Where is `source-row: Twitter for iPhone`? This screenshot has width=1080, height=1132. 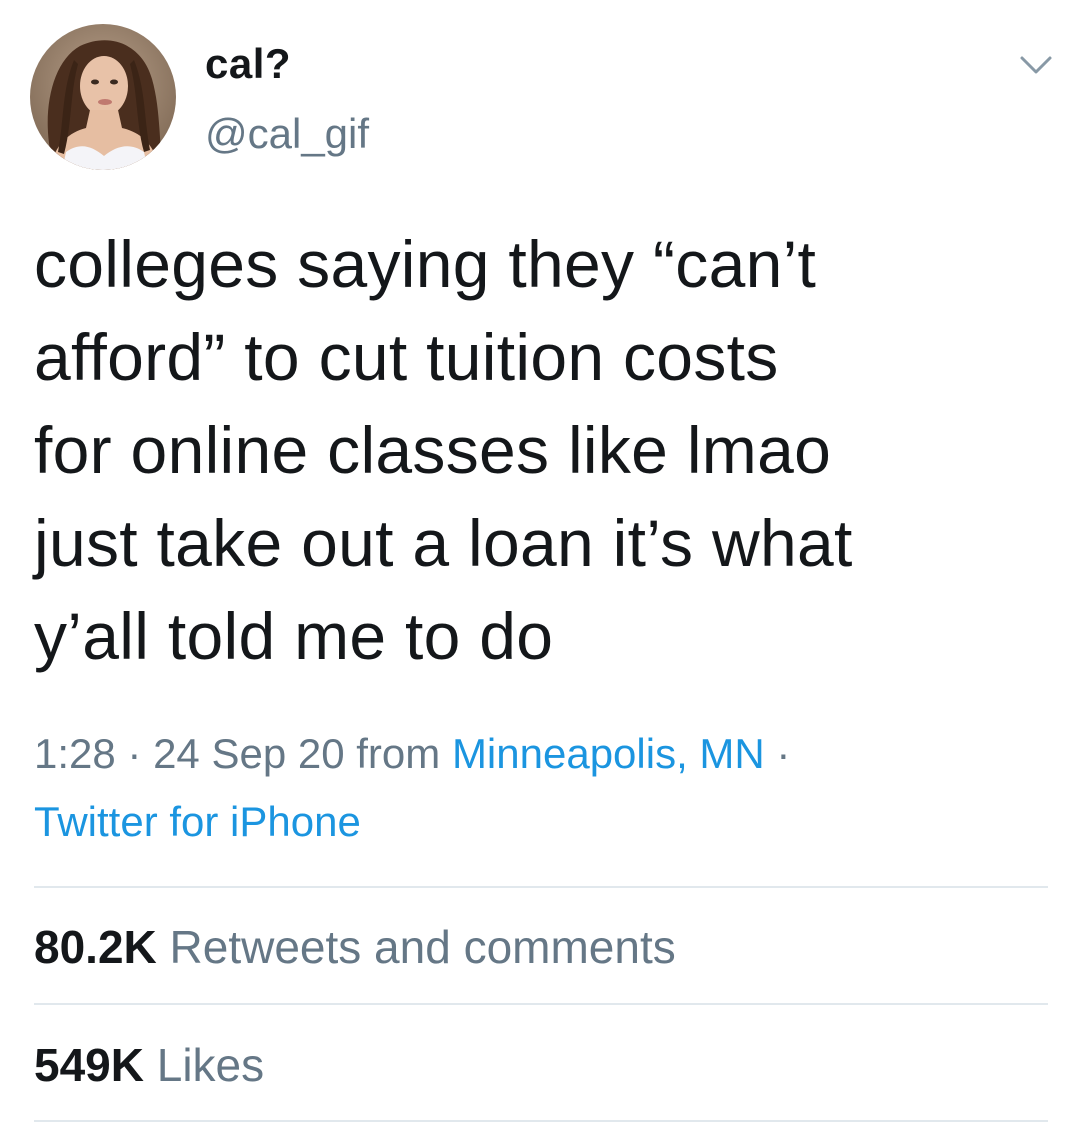
source-row: Twitter for iPhone is located at coordinates (544, 822).